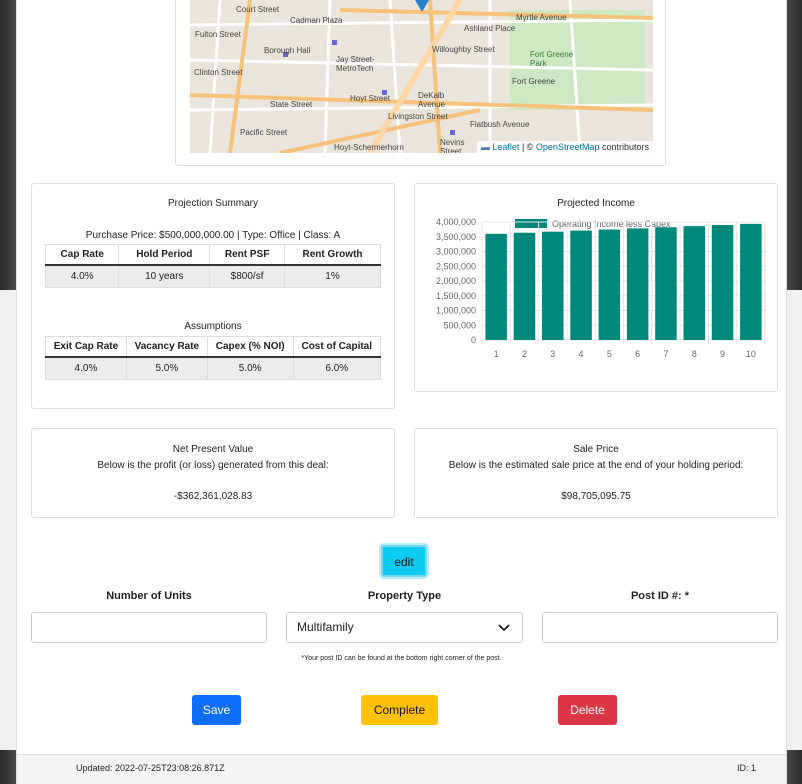 The height and width of the screenshot is (784, 802). What do you see at coordinates (609, 354) in the screenshot?
I see `x-tick-label: 5` at bounding box center [609, 354].